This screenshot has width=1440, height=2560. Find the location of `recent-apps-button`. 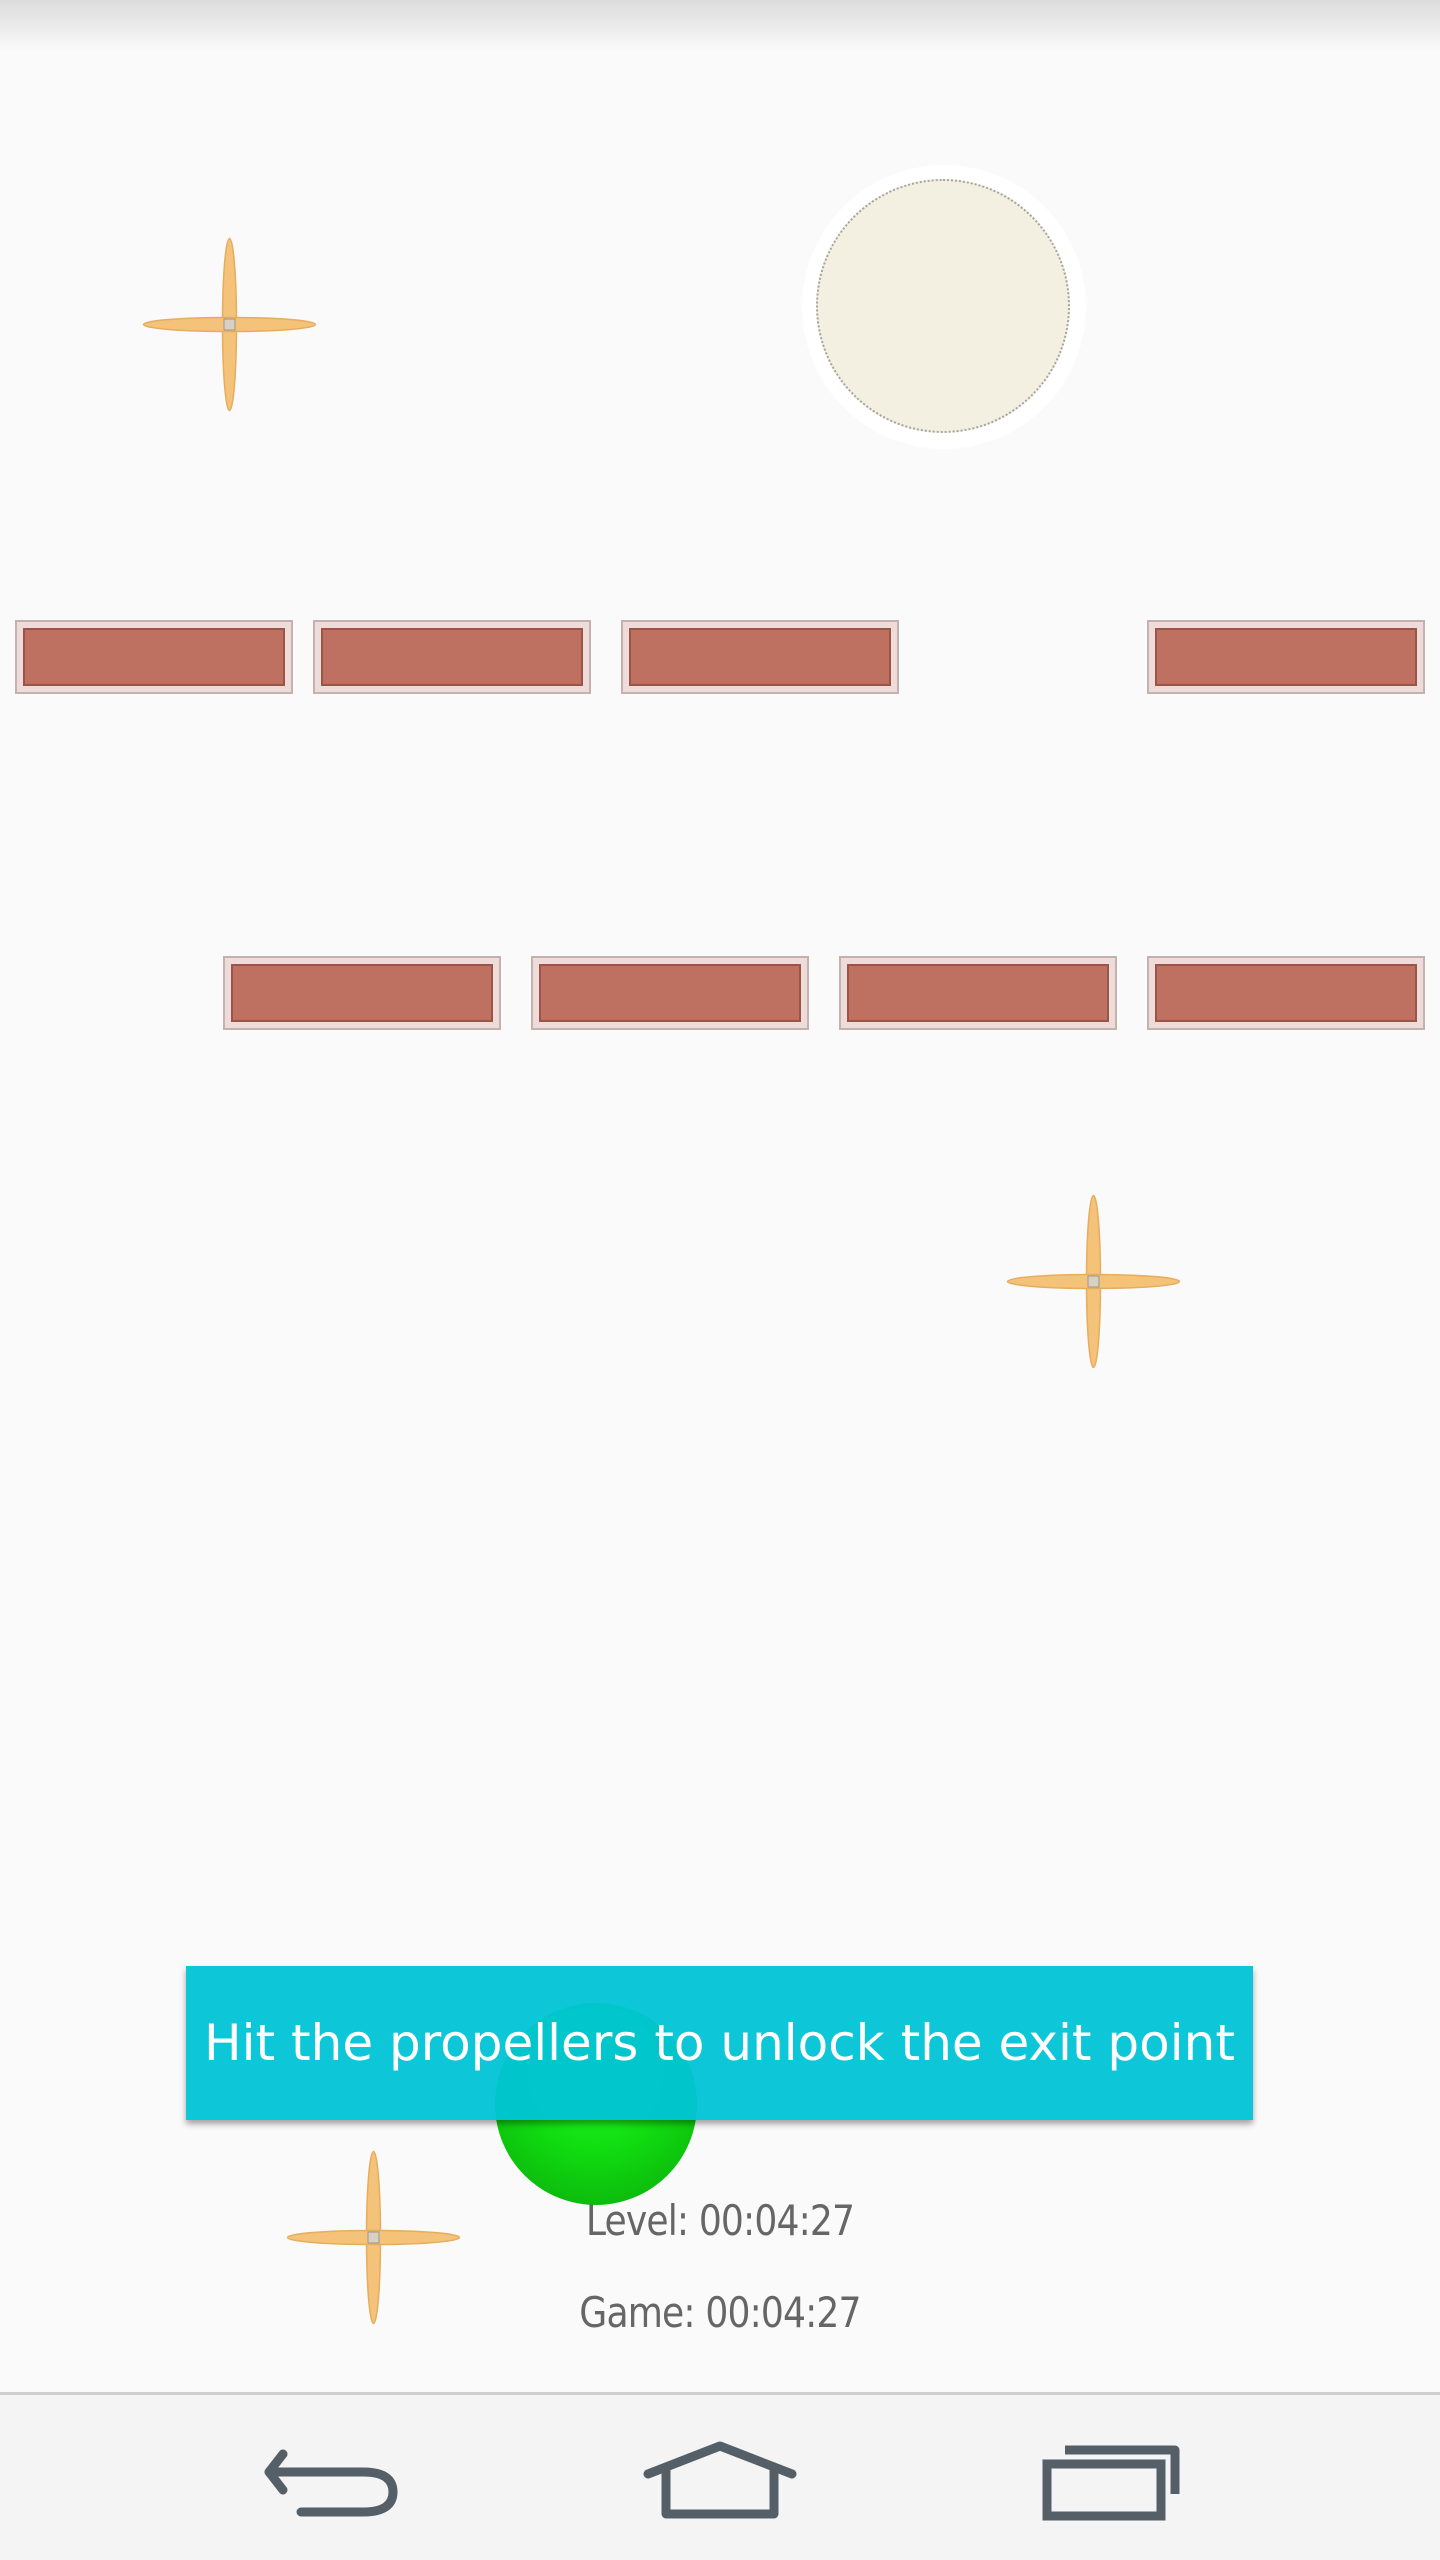

recent-apps-button is located at coordinates (1110, 2479).